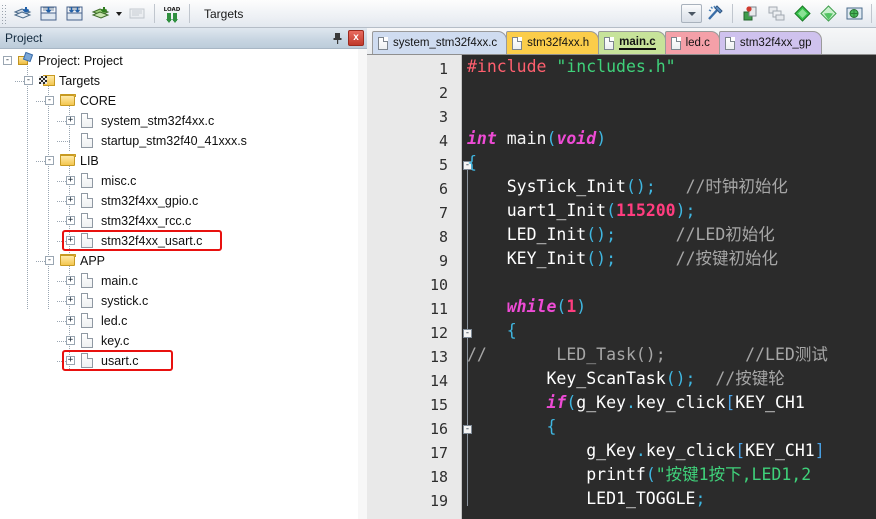  Describe the element at coordinates (671, 379) in the screenshot. I see `code-line: Key_ScanTask(); //按键轮` at that location.